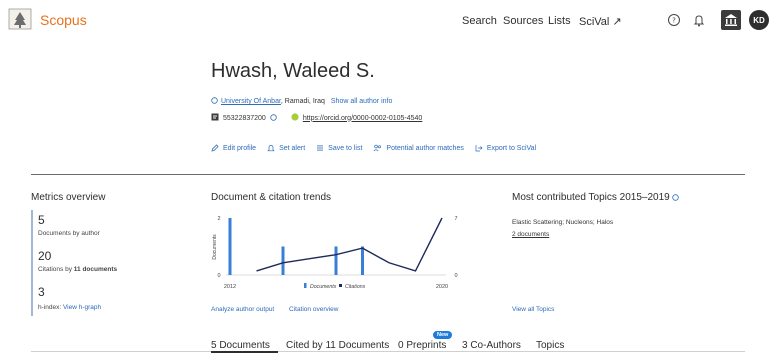  What do you see at coordinates (271, 197) in the screenshot?
I see `trends-title: Document & citation trends` at bounding box center [271, 197].